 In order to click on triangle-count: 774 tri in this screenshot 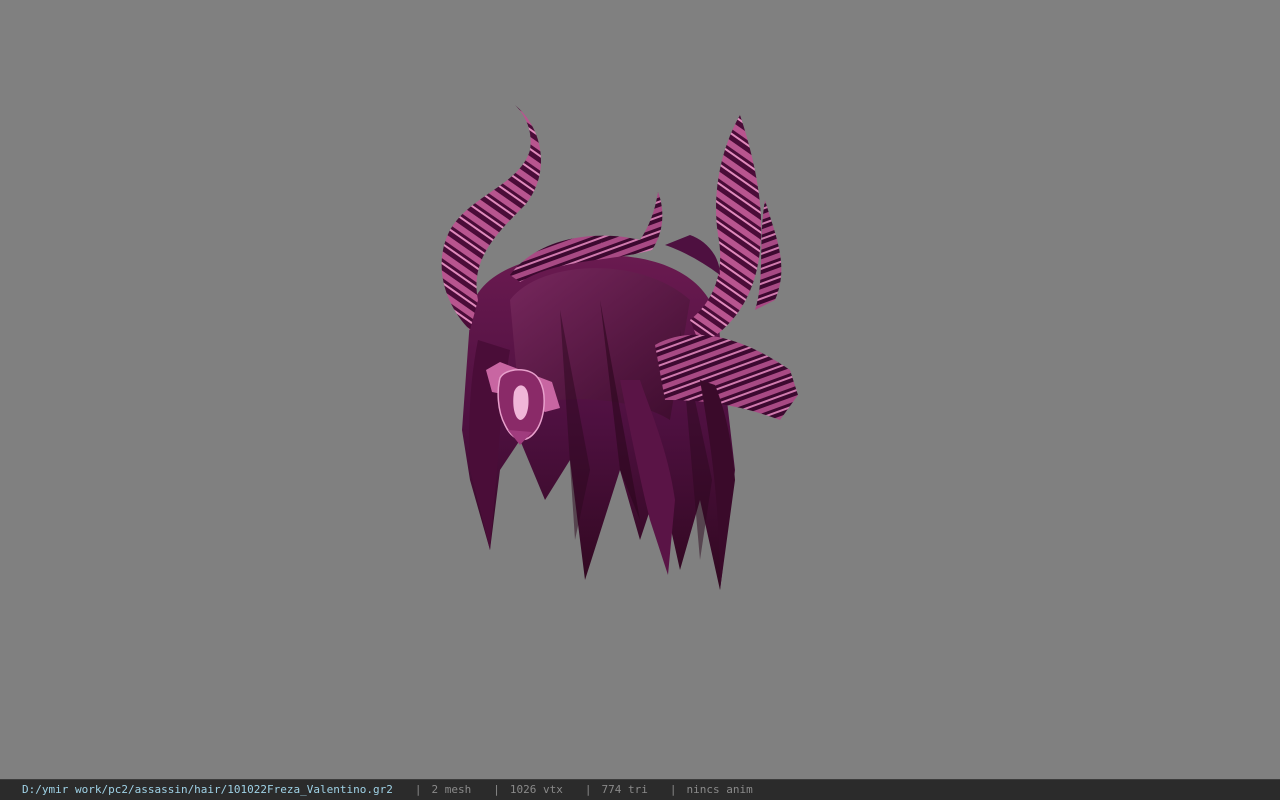, I will do `click(624, 789)`.